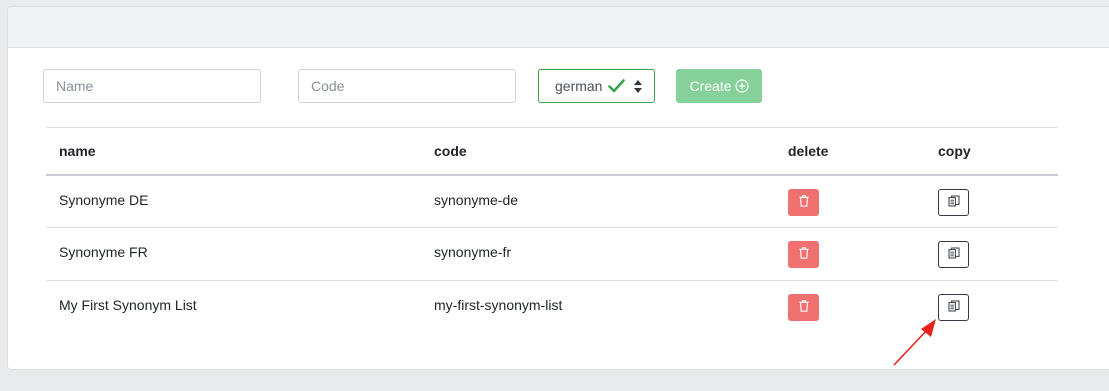 This screenshot has width=1109, height=391. Describe the element at coordinates (103, 252) in the screenshot. I see `row-name: Synonyme FR` at that location.